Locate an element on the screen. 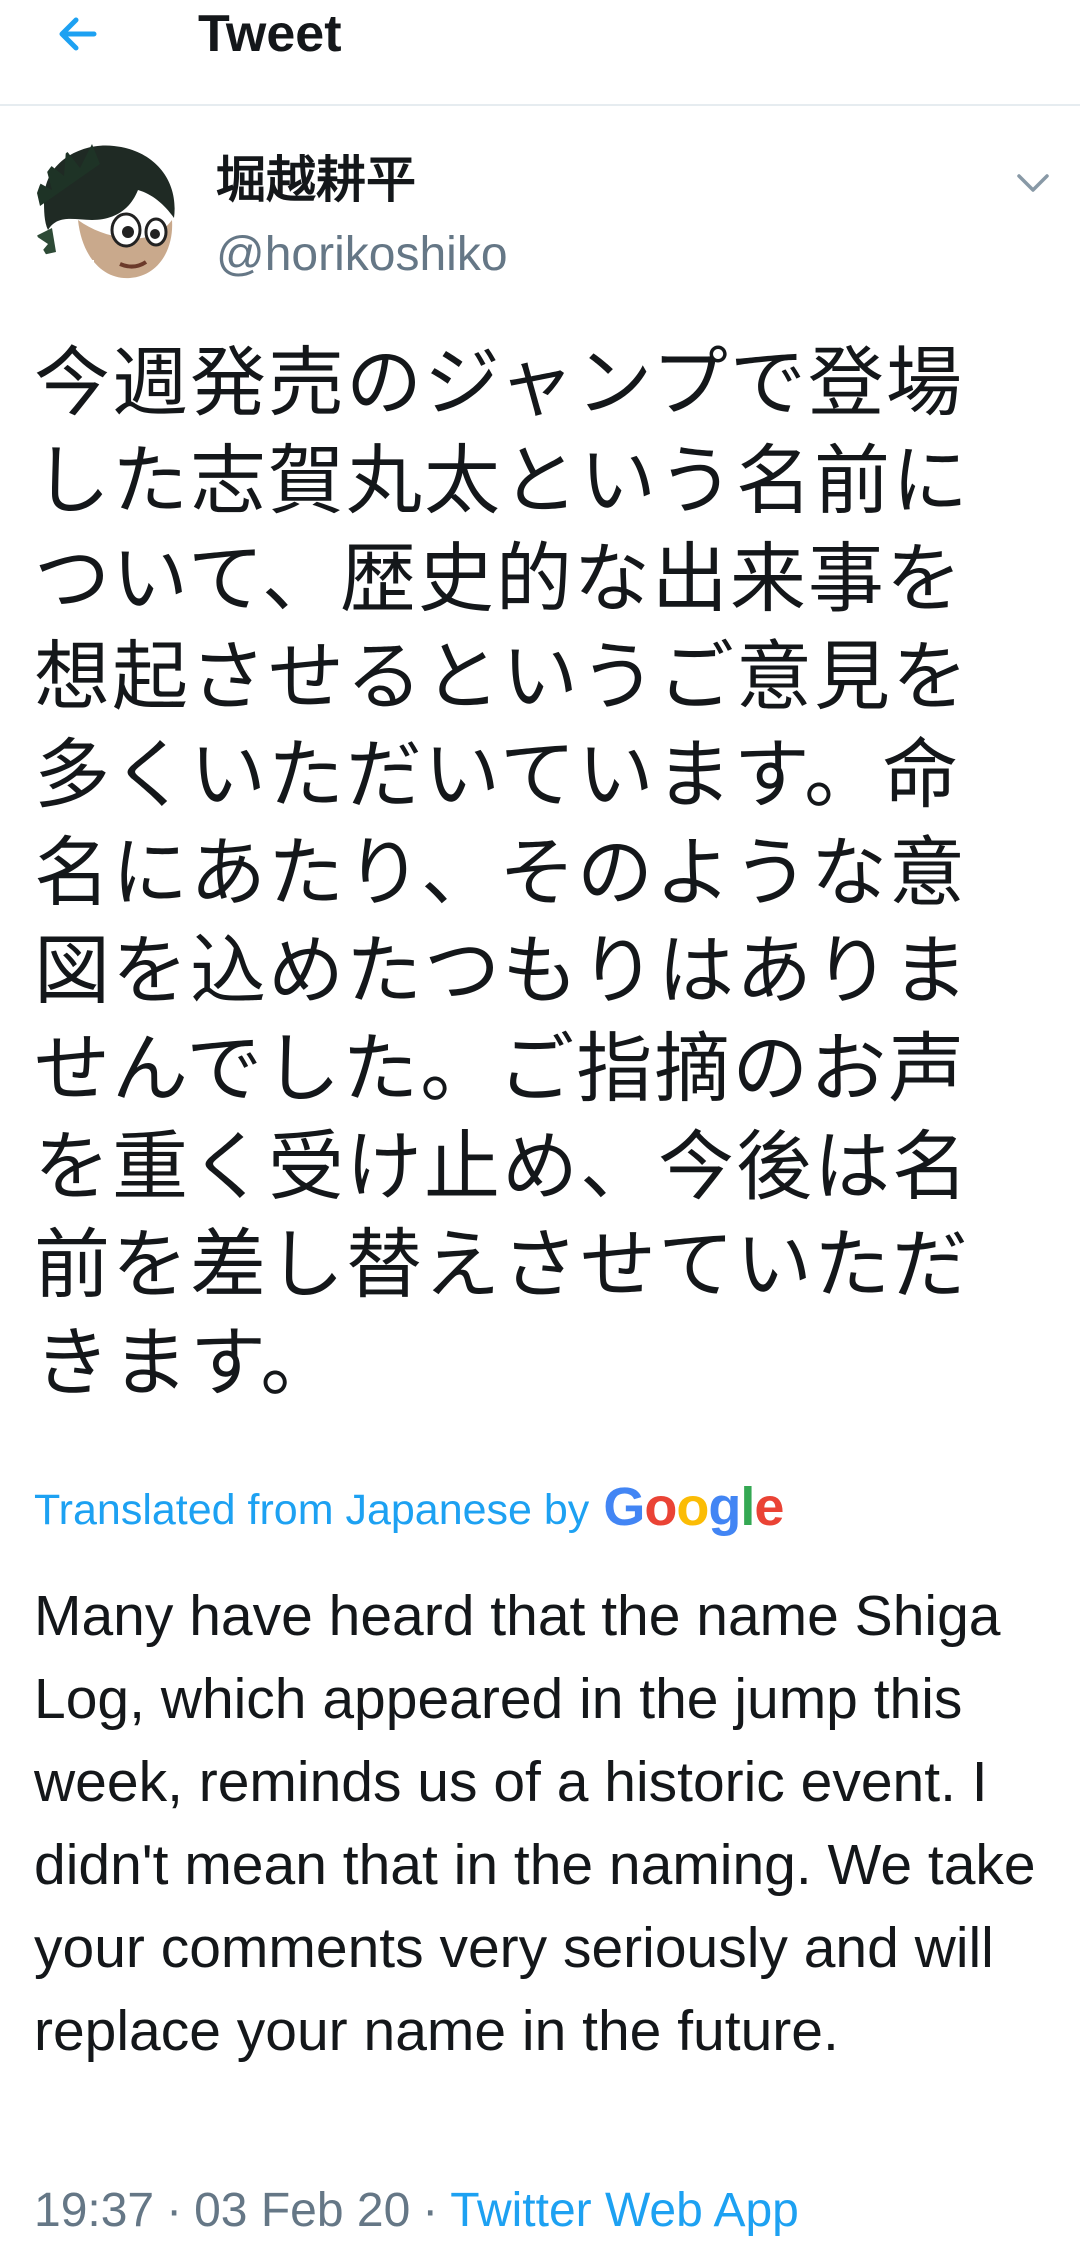 The width and height of the screenshot is (1080, 2257). chevron-down-icon is located at coordinates (1033, 183).